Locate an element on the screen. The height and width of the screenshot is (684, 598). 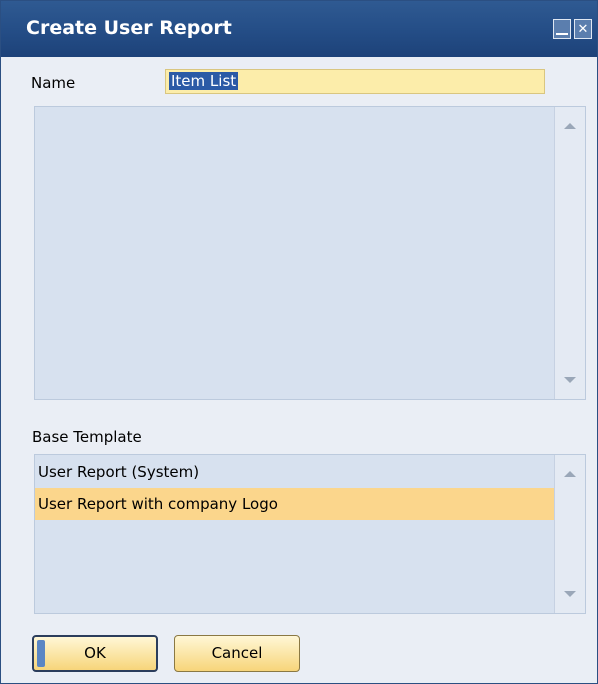
cancel-button-label: Cancel is located at coordinates (237, 653).